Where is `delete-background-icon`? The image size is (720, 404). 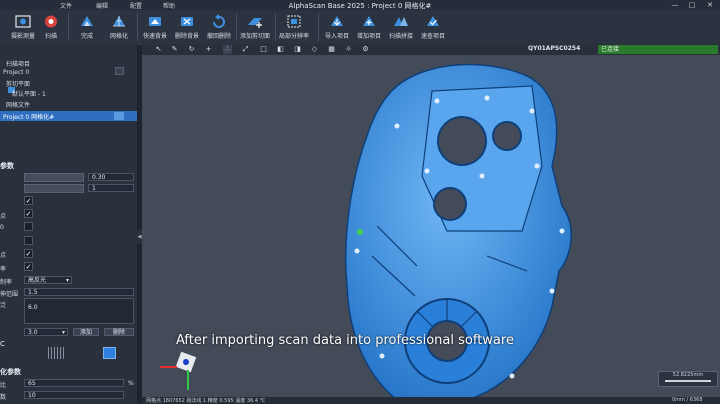 delete-background-icon is located at coordinates (187, 21).